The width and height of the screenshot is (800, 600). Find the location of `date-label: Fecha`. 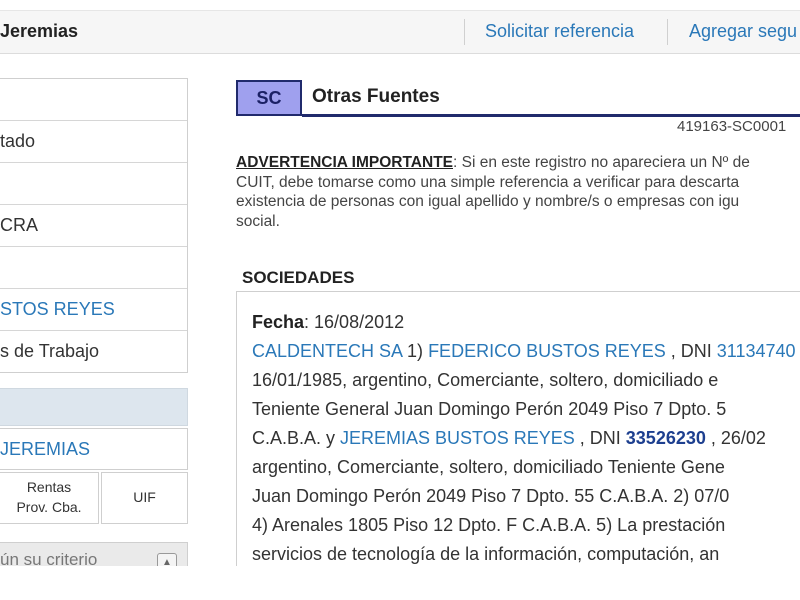

date-label: Fecha is located at coordinates (278, 322).